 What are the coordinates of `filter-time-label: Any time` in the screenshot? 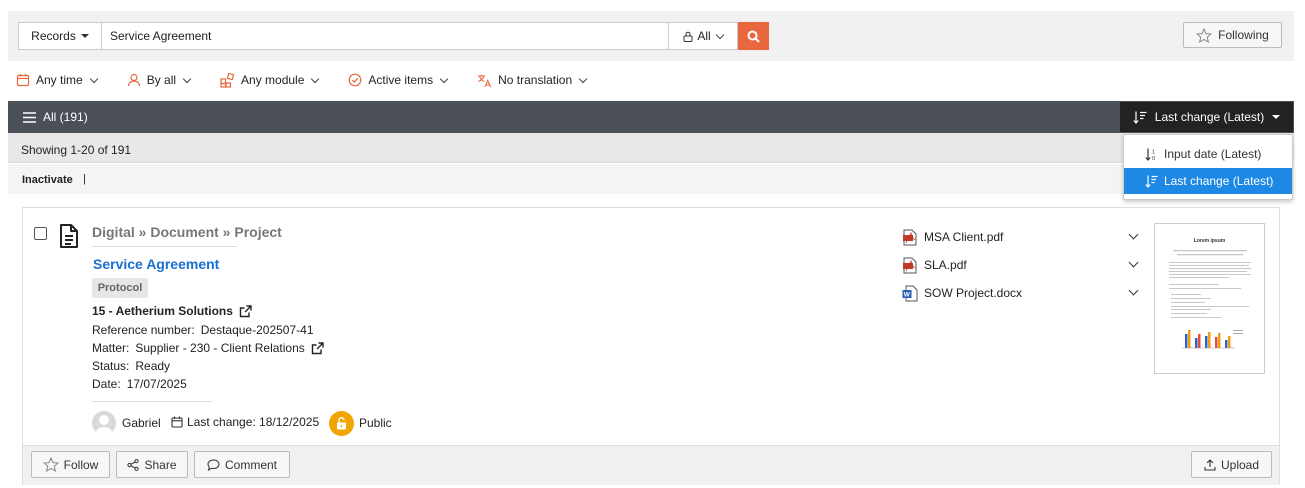 It's located at (59, 80).